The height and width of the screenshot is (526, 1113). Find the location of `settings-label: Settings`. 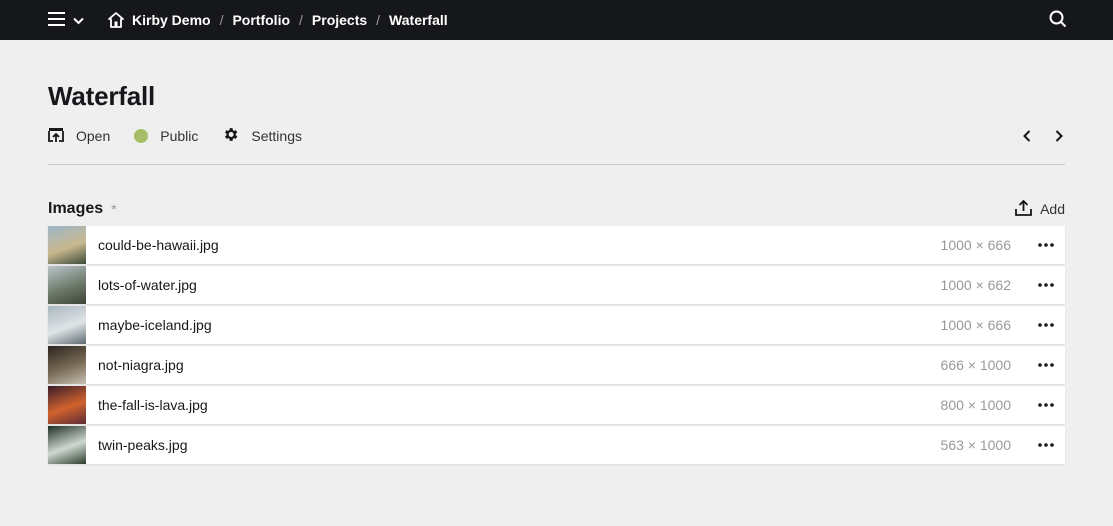

settings-label: Settings is located at coordinates (276, 136).